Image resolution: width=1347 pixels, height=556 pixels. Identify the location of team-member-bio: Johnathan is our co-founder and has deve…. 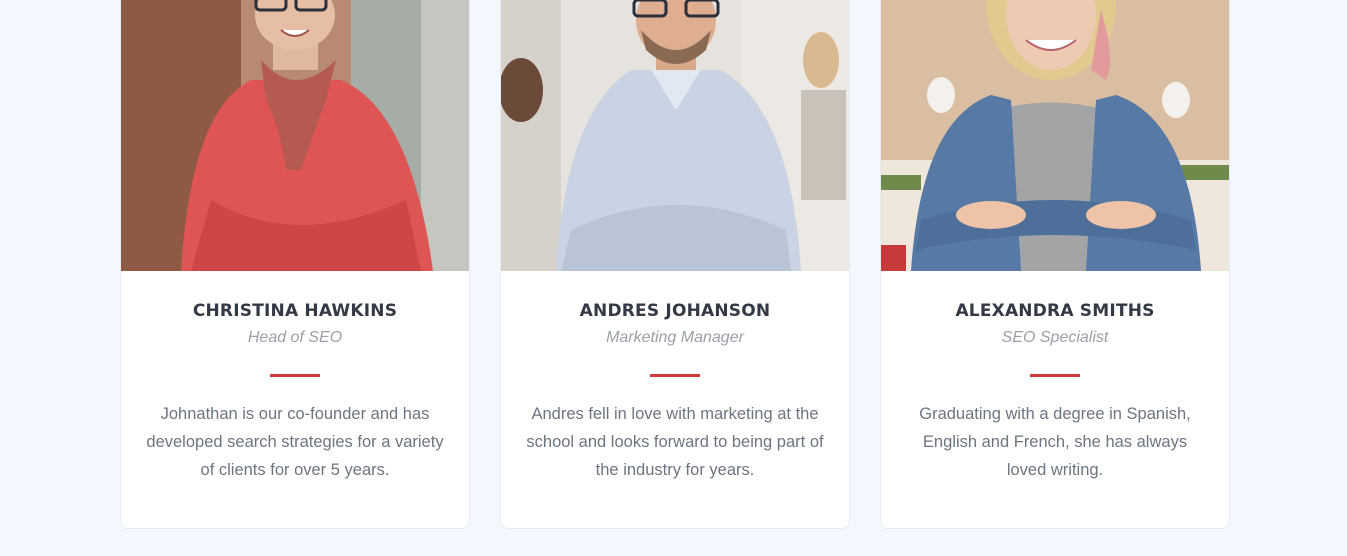
(295, 442).